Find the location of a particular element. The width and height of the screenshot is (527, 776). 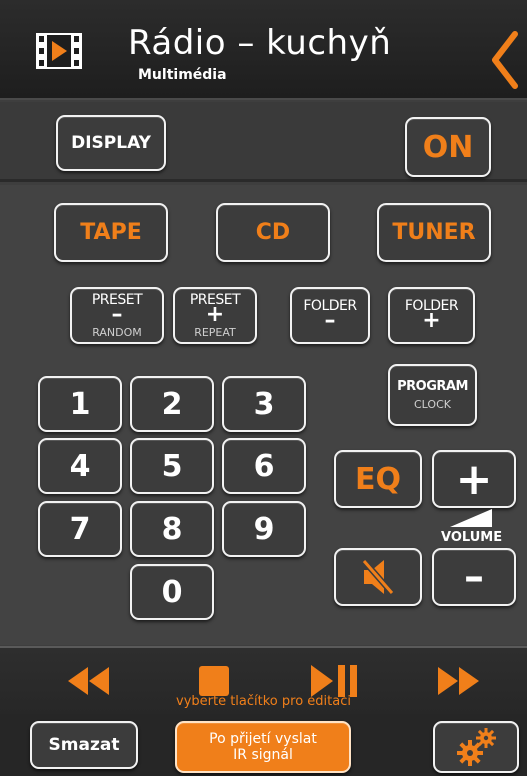

key-2-button: 2 is located at coordinates (172, 404).